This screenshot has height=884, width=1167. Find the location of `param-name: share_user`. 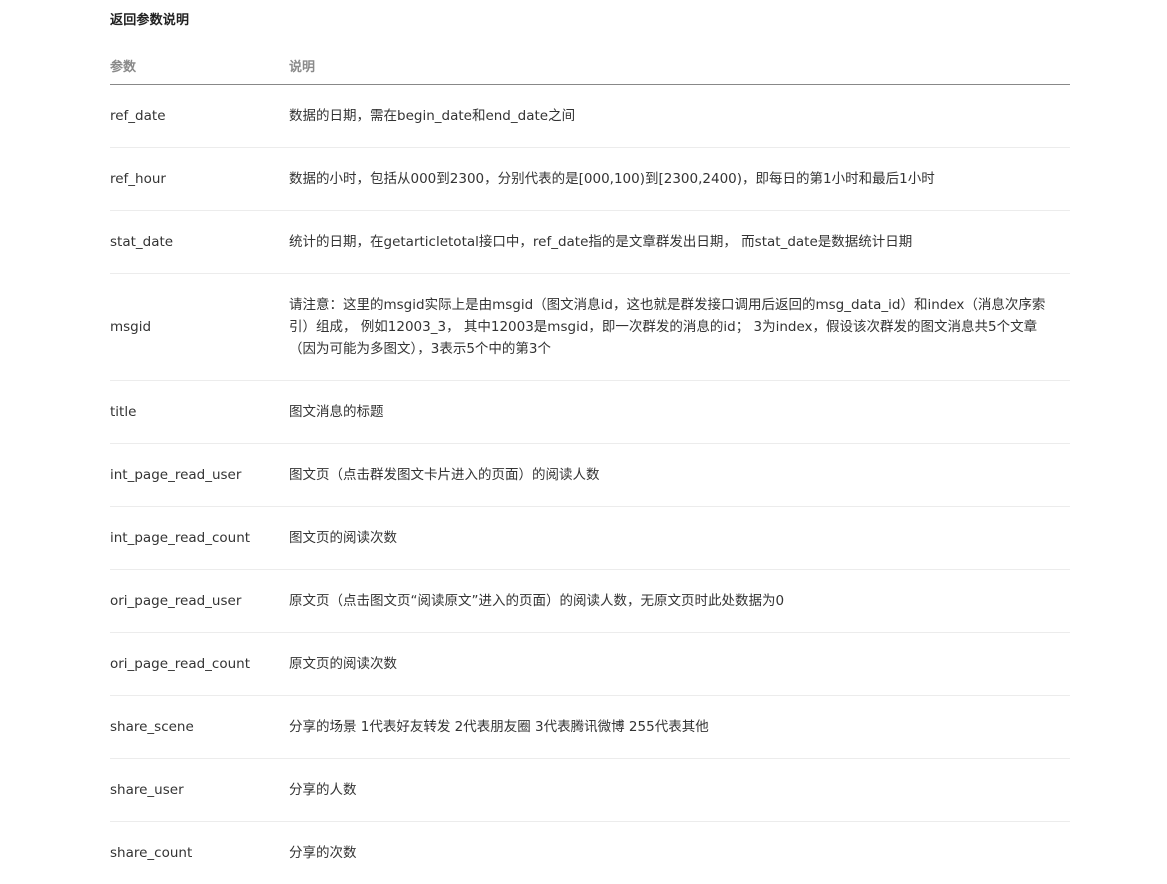

param-name: share_user is located at coordinates (199, 790).